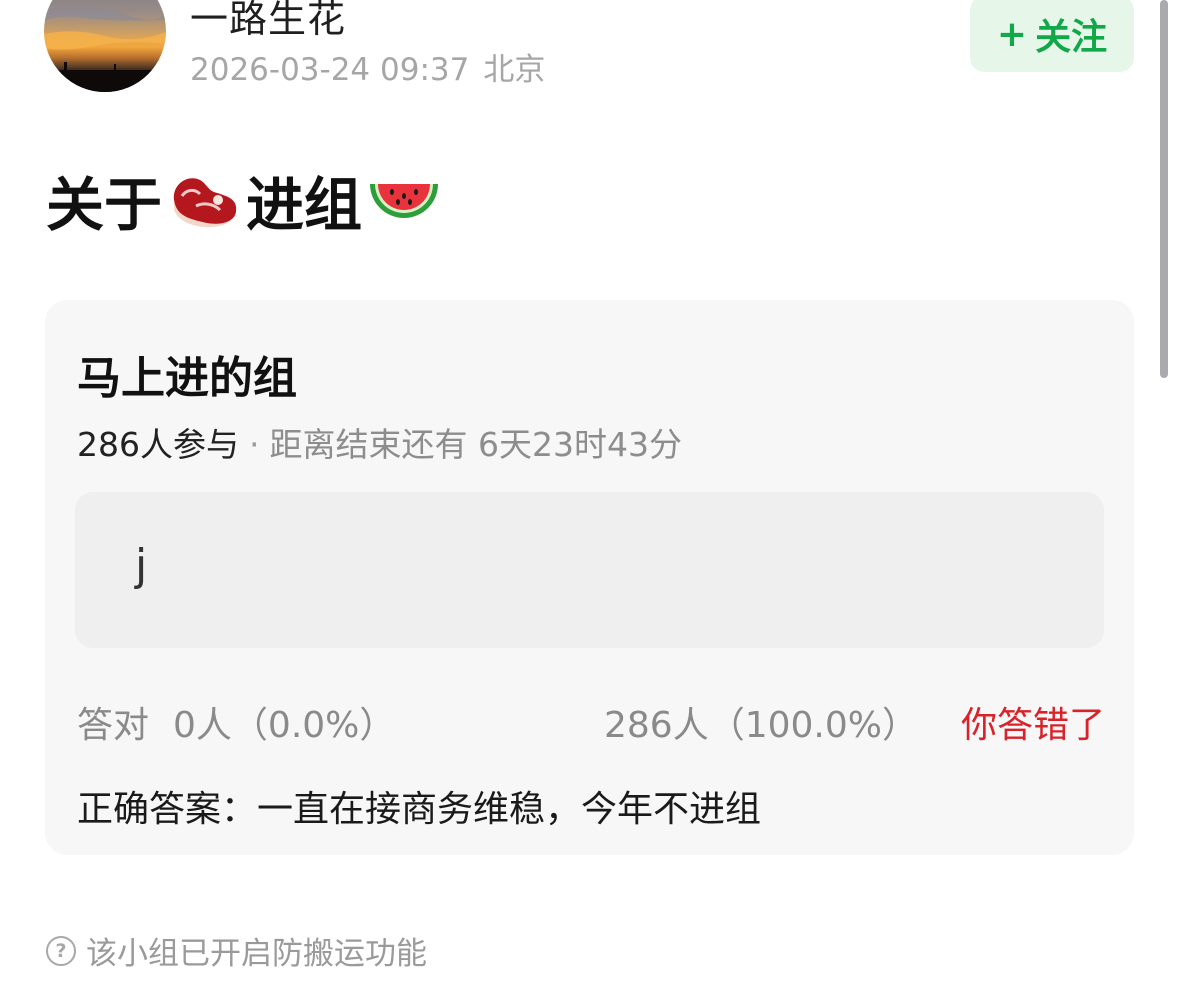  I want to click on anti-repost-note: ? 该小组已开启防搬运功能, so click(236, 950).